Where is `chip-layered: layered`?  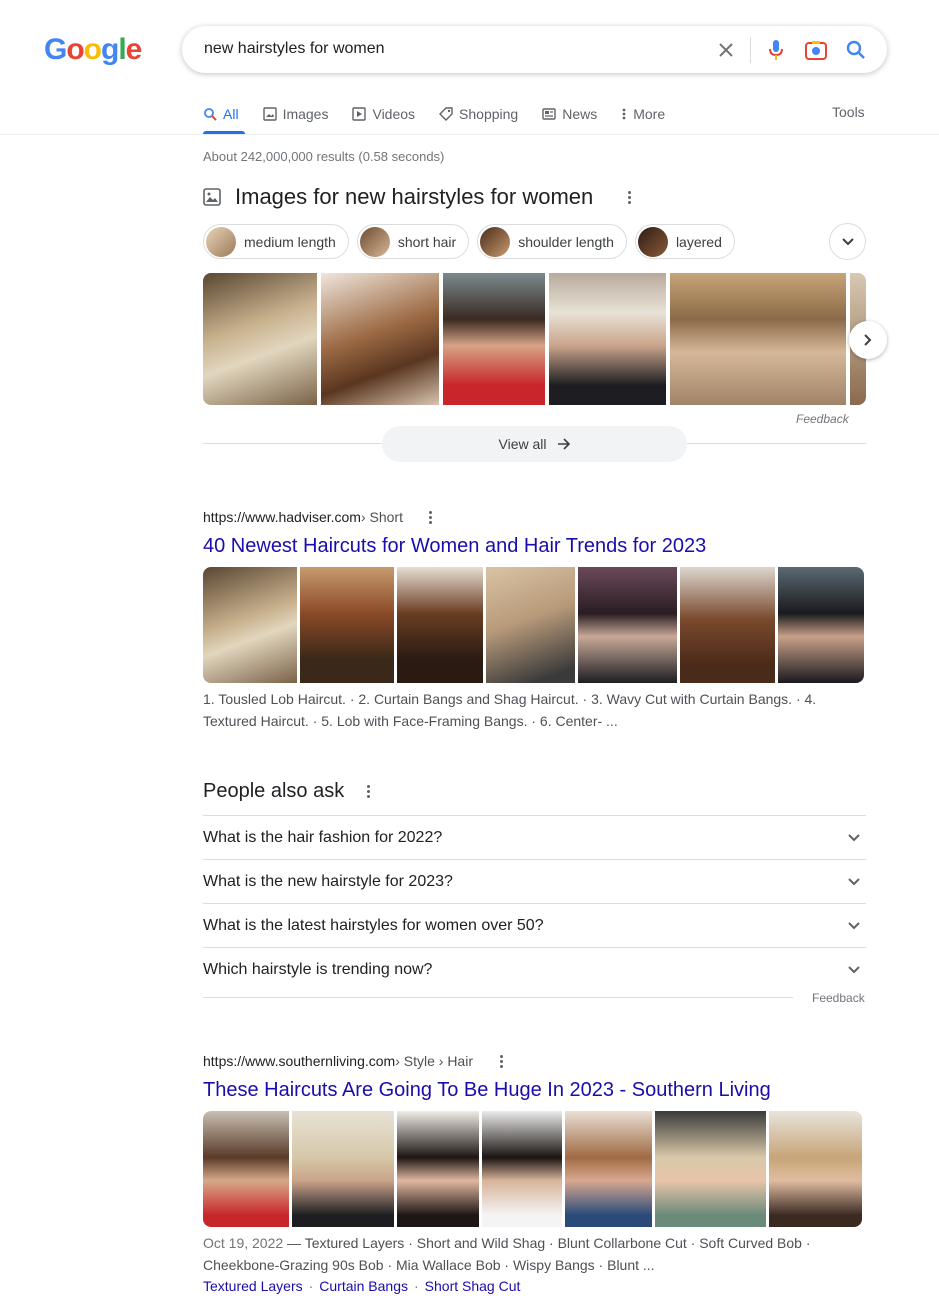 chip-layered: layered is located at coordinates (684, 241).